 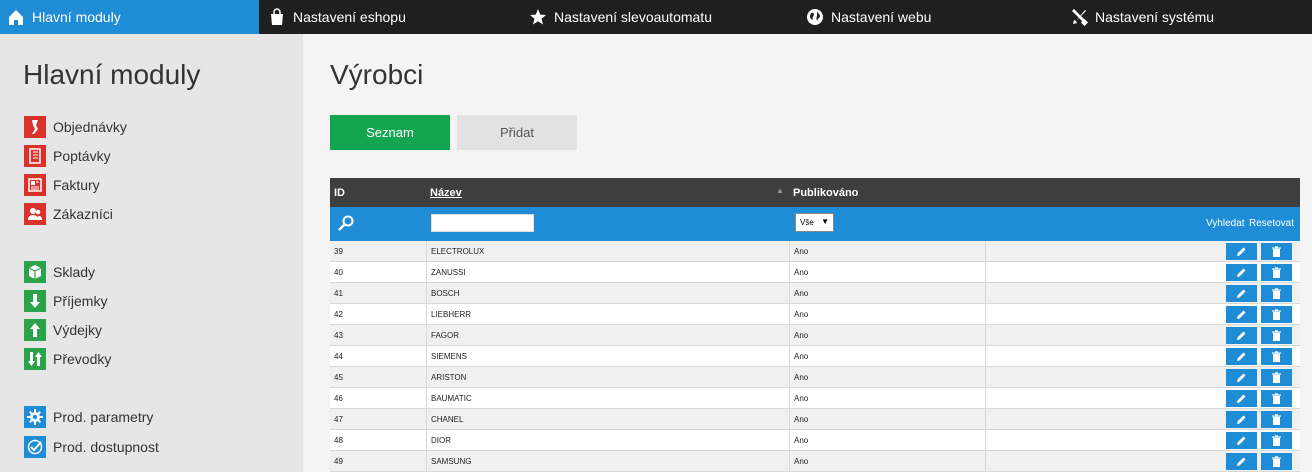 What do you see at coordinates (339, 193) in the screenshot?
I see `column-header-id: ID` at bounding box center [339, 193].